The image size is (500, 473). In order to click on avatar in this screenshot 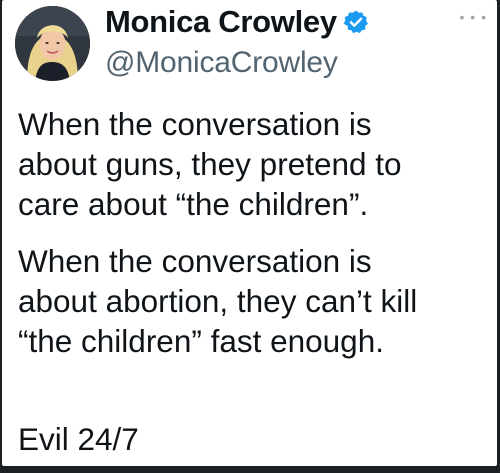, I will do `click(52, 43)`.